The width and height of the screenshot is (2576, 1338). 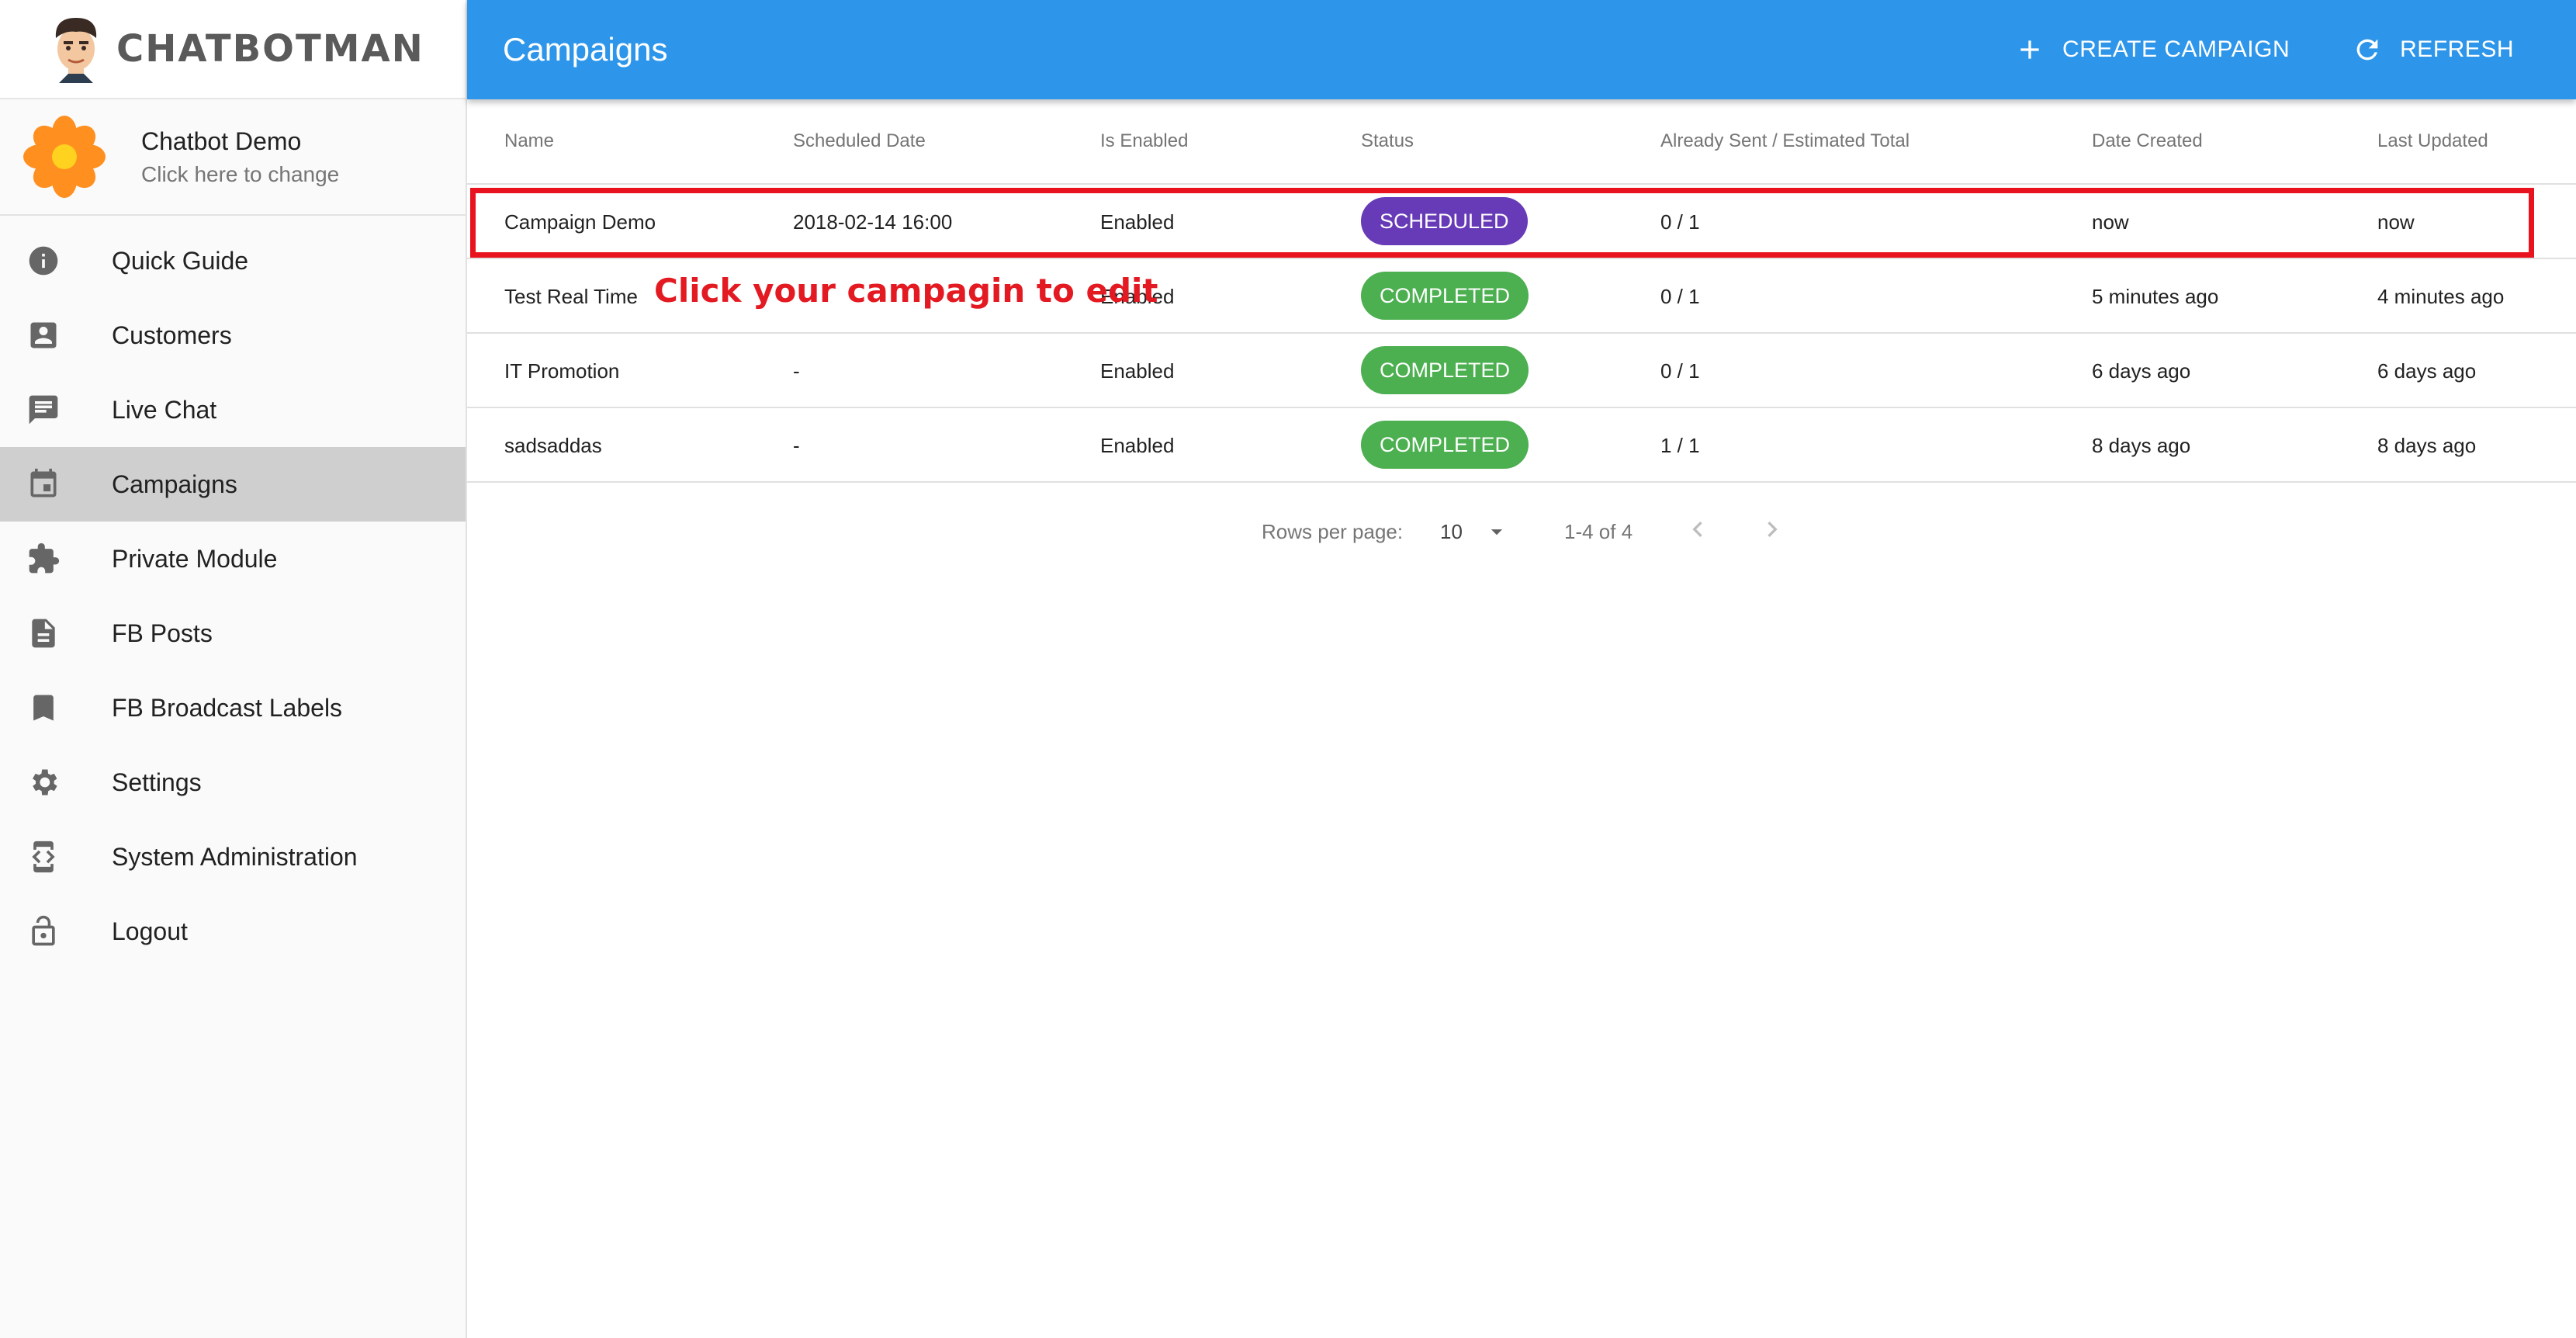 I want to click on sidebar-item-label: Customers, so click(x=172, y=335).